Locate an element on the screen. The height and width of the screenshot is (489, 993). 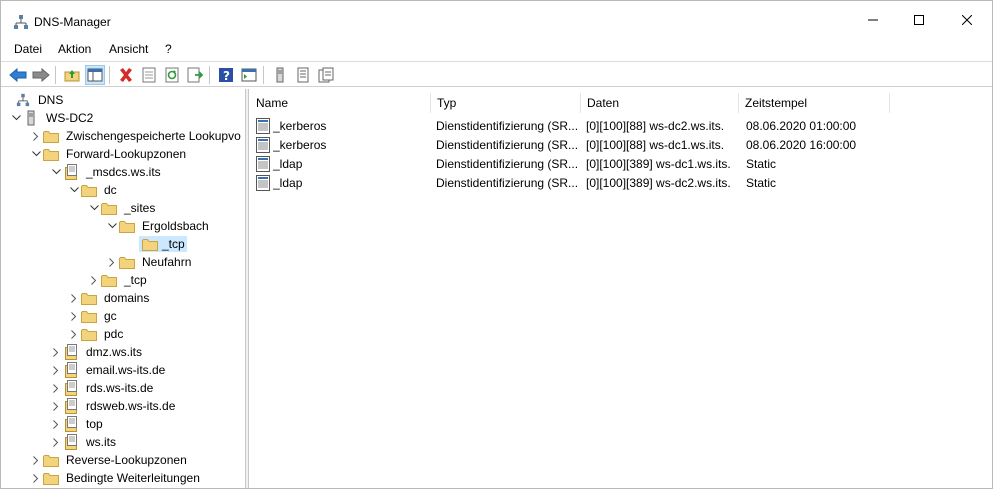
record-list-icon is located at coordinates (303, 75).